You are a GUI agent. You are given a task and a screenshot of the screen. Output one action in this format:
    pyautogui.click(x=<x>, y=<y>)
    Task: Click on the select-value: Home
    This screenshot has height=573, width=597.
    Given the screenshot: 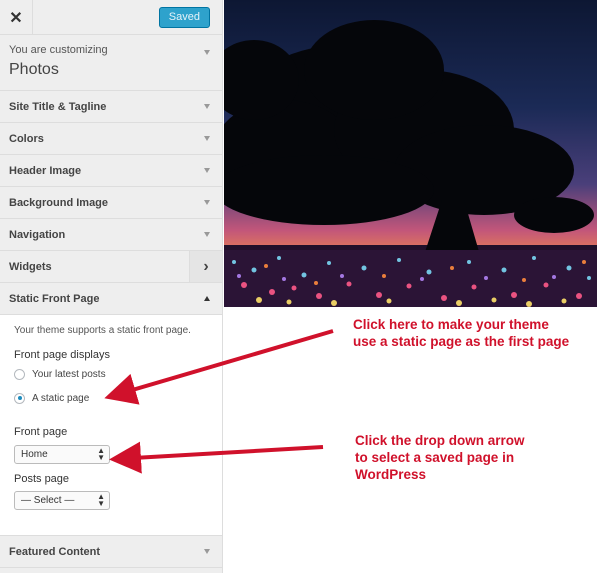 What is the action you would take?
    pyautogui.click(x=34, y=454)
    